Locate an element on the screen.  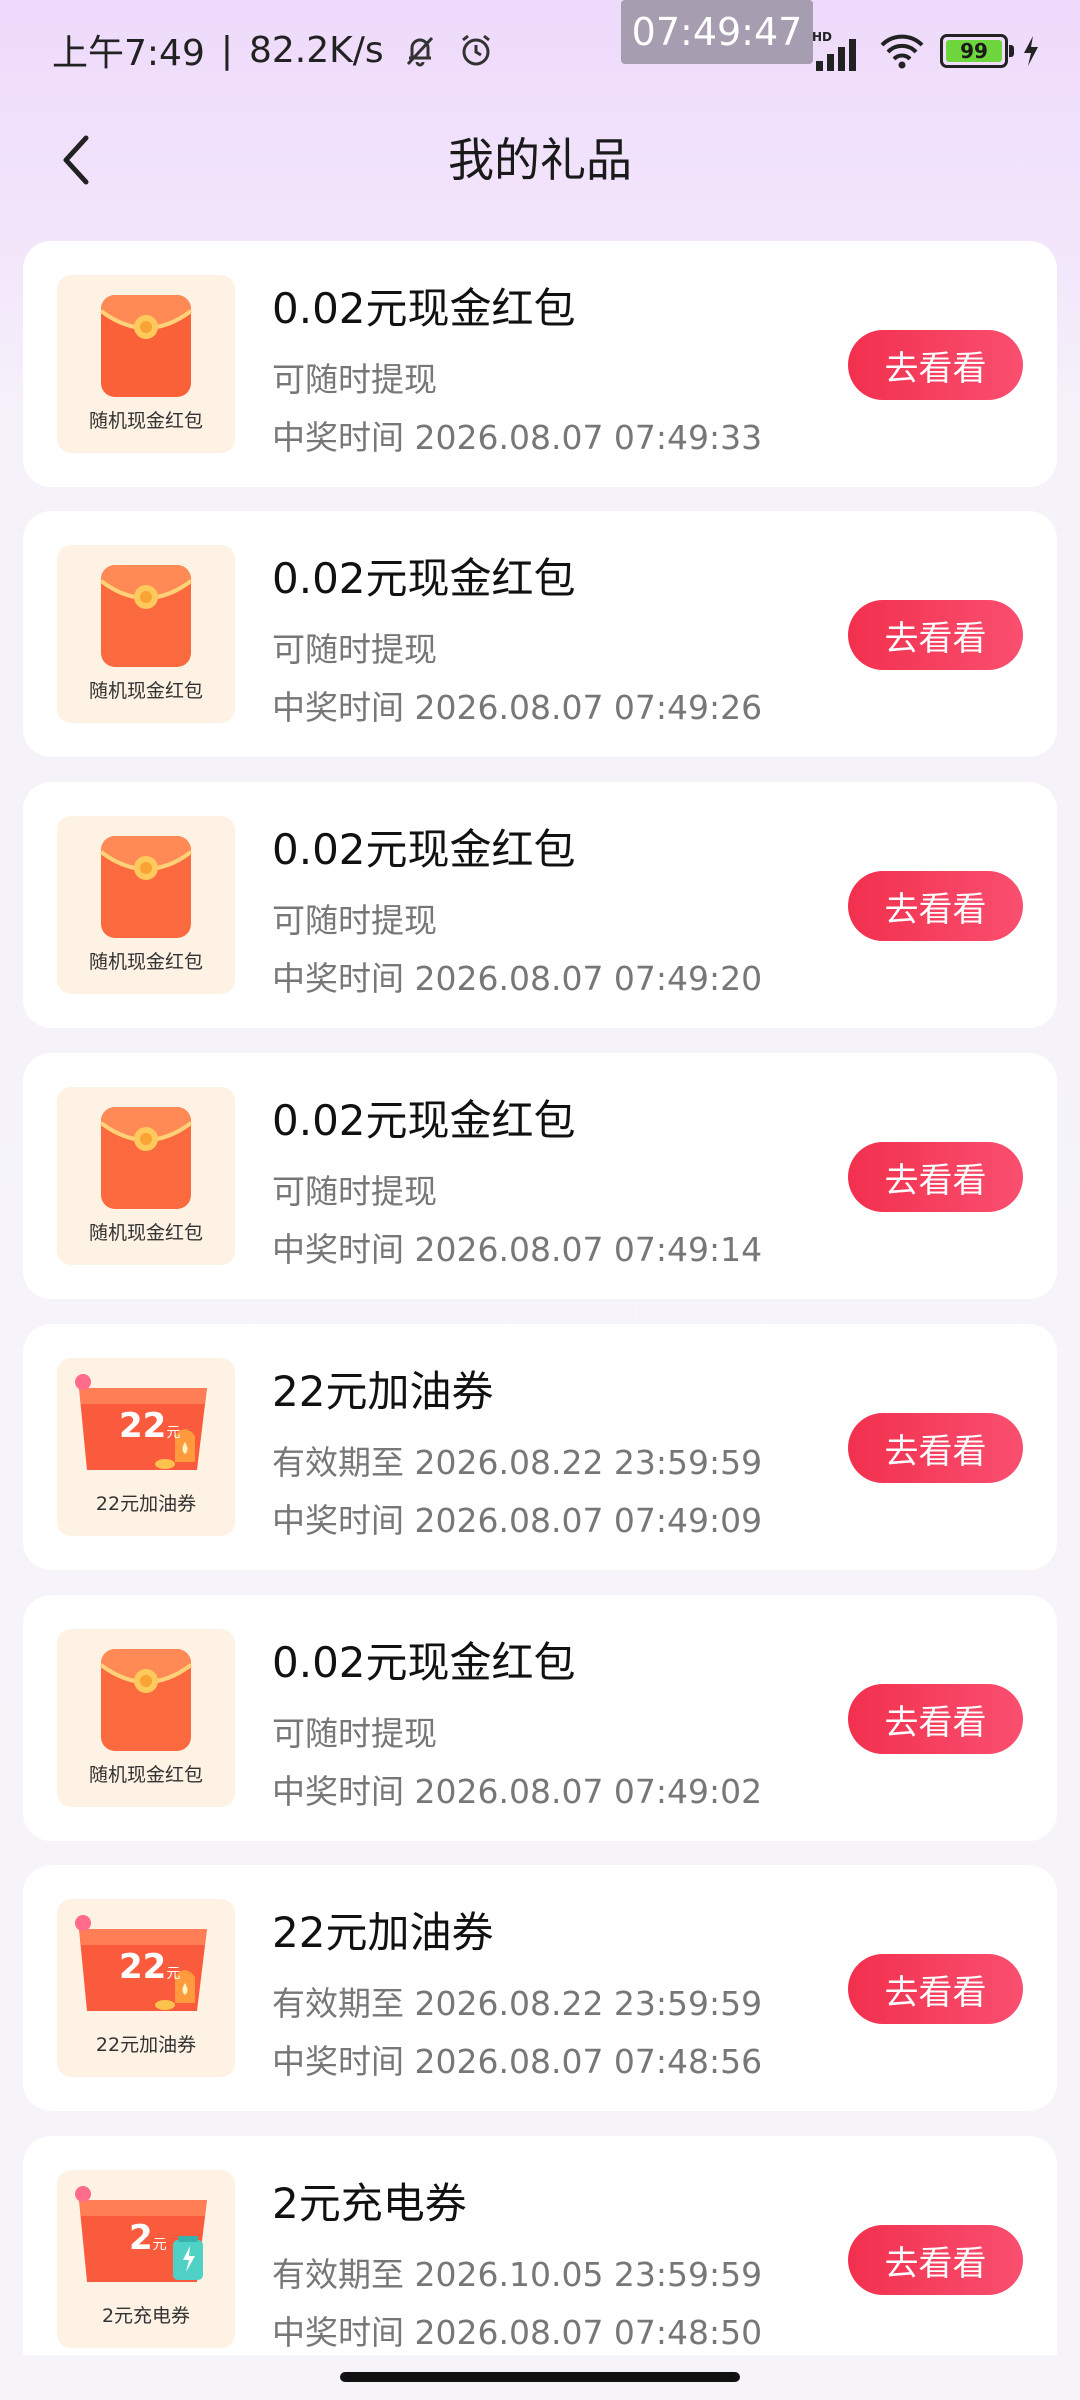
network-speed: 82.2K/s is located at coordinates (316, 50).